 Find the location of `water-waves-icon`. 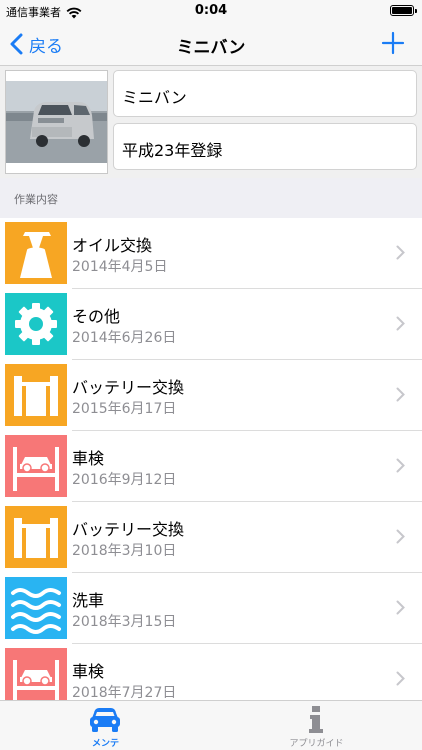

water-waves-icon is located at coordinates (36, 608).